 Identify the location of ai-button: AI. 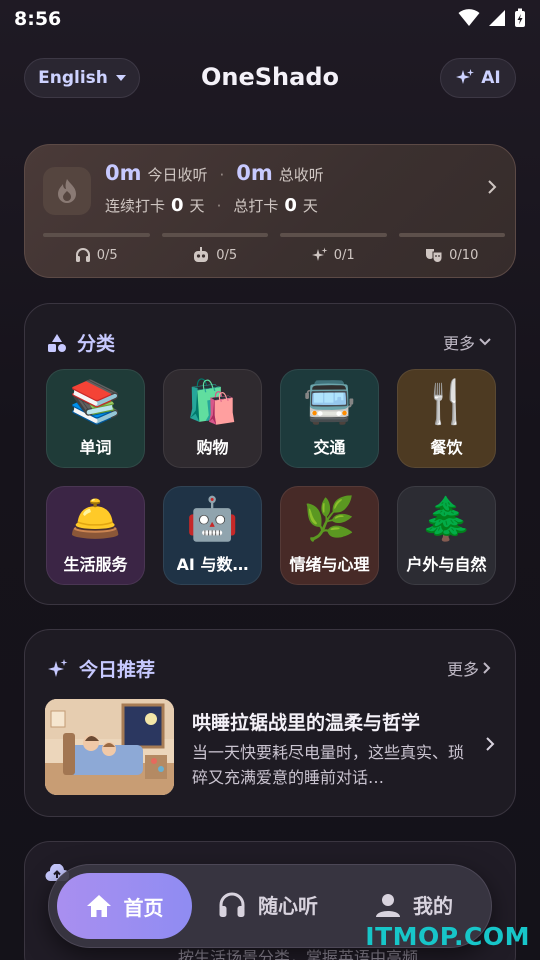
(478, 78).